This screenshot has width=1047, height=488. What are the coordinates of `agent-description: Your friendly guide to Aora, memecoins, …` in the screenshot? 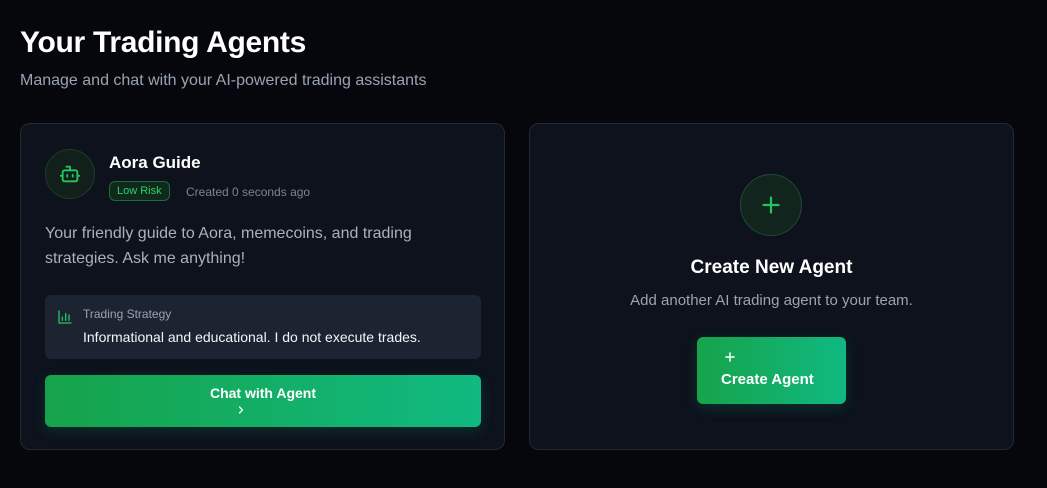 It's located at (228, 246).